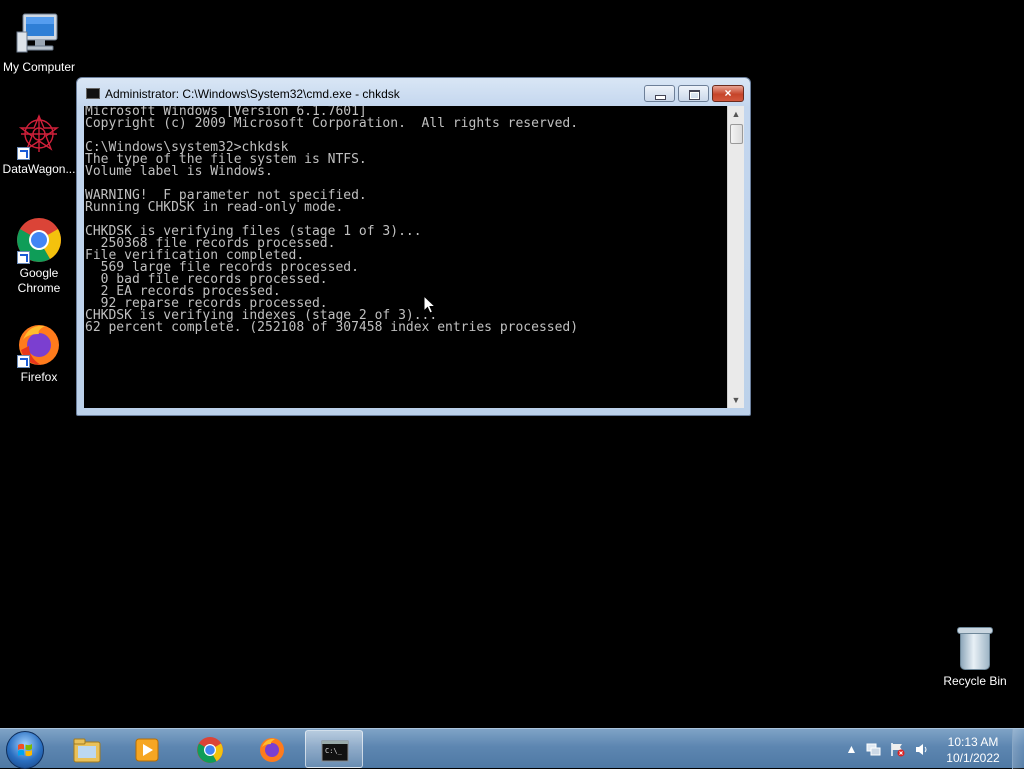 The width and height of the screenshot is (1024, 769). I want to click on mouse-cursor-icon, so click(430, 304).